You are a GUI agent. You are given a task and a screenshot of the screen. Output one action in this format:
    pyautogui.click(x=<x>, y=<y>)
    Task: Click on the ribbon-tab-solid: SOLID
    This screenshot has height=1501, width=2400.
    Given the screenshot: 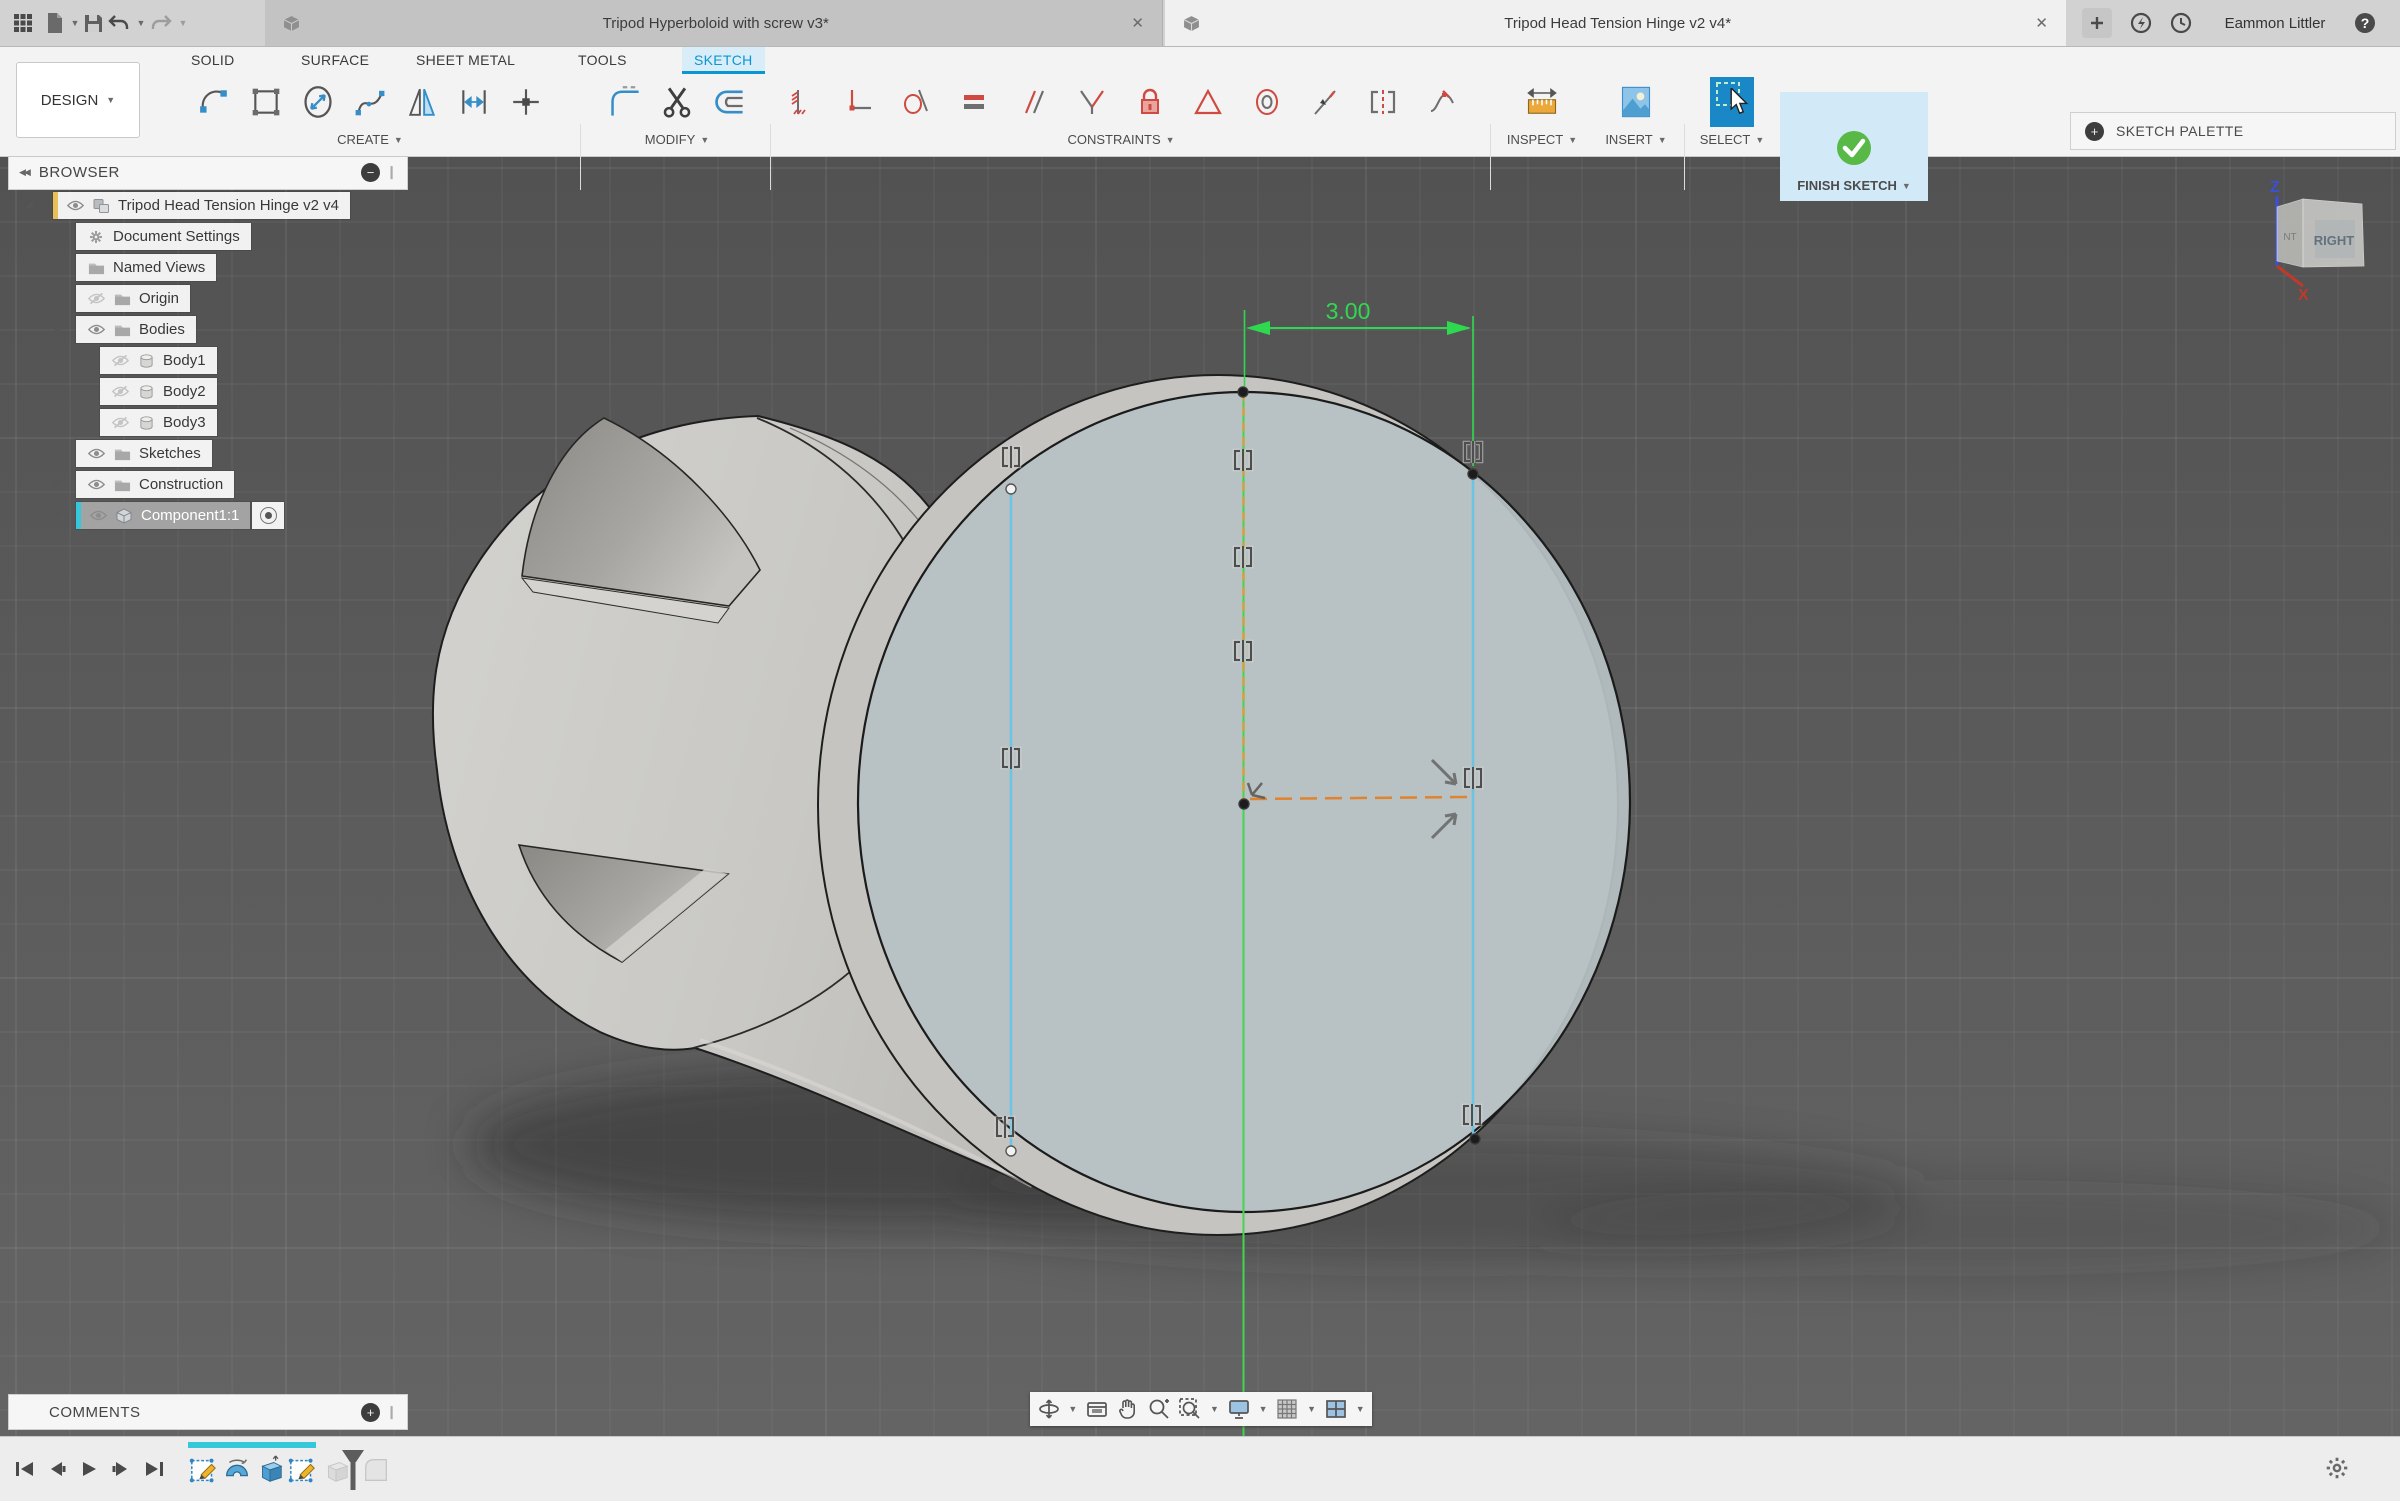 What is the action you would take?
    pyautogui.click(x=213, y=60)
    